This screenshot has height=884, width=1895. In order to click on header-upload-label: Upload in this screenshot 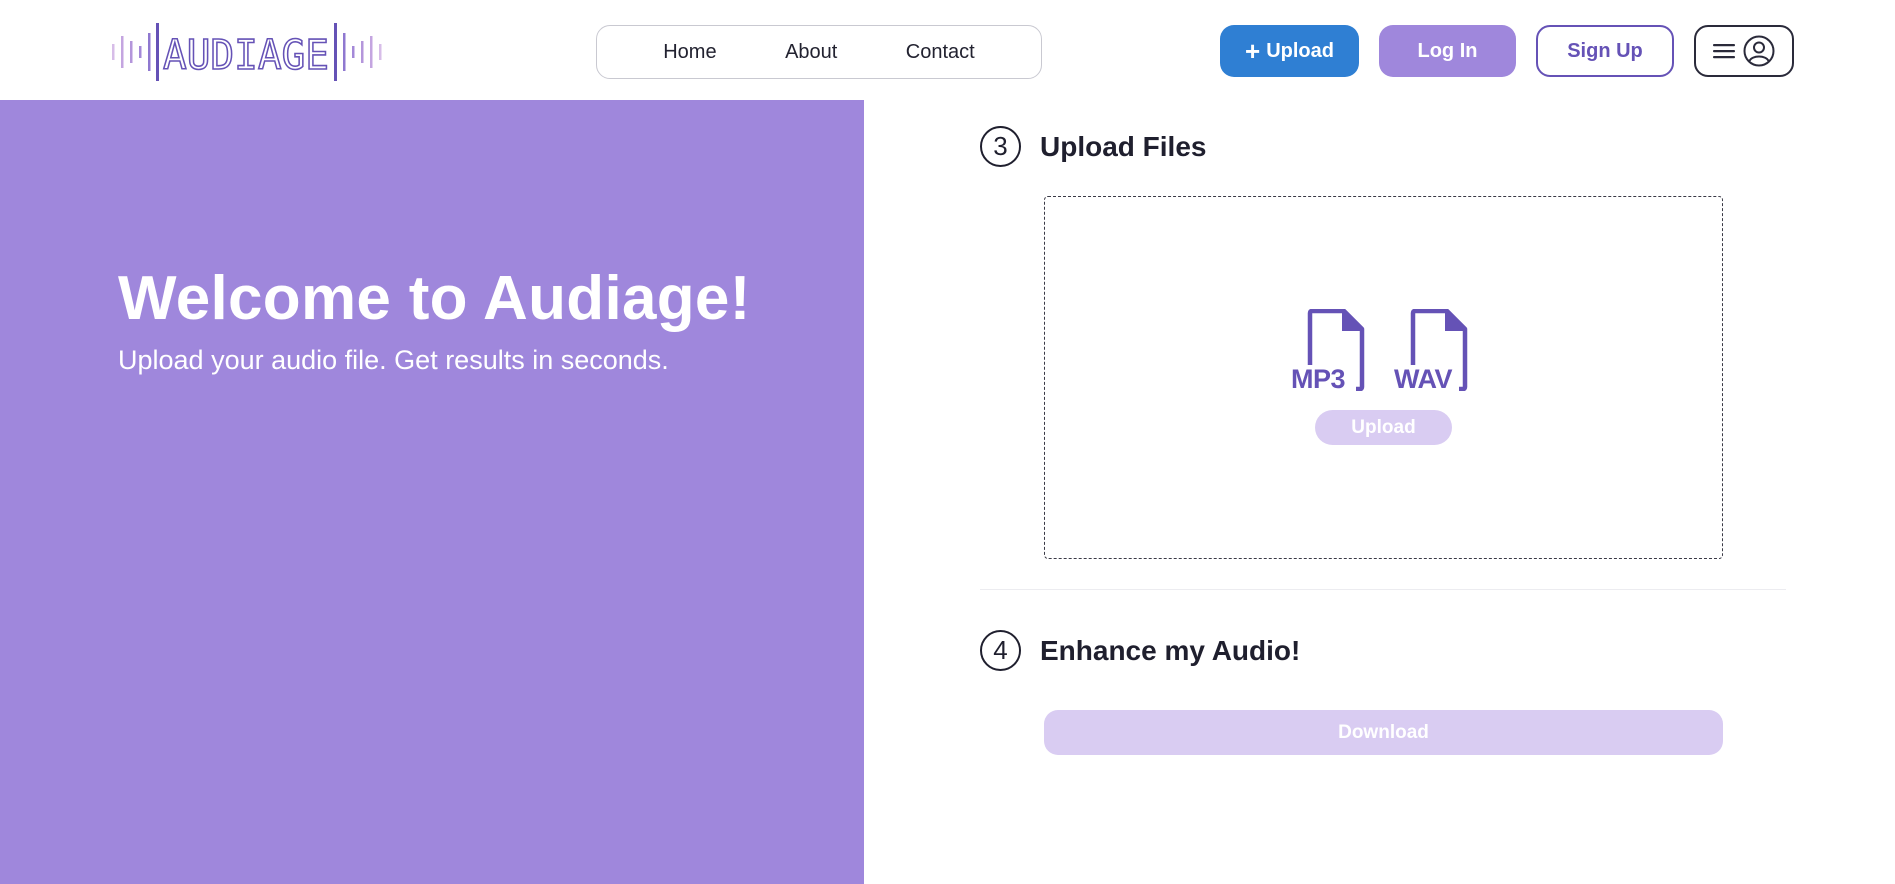, I will do `click(1300, 50)`.